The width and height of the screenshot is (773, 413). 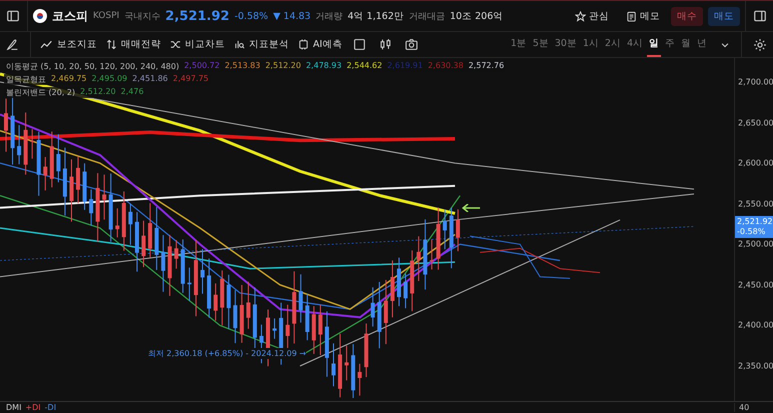 I want to click on interval-tab: 1분, so click(x=518, y=44).